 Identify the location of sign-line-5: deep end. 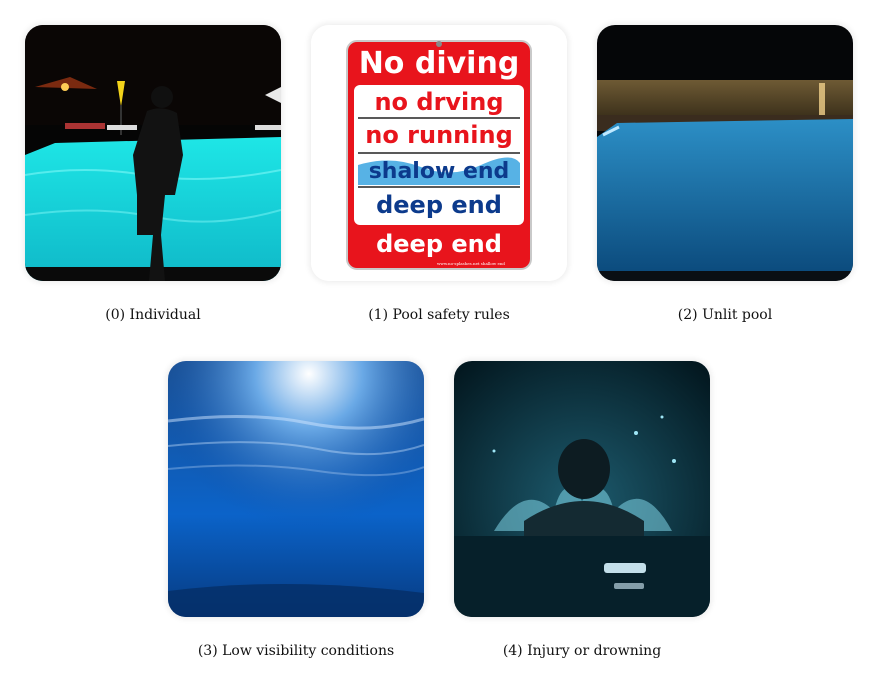
(439, 205).